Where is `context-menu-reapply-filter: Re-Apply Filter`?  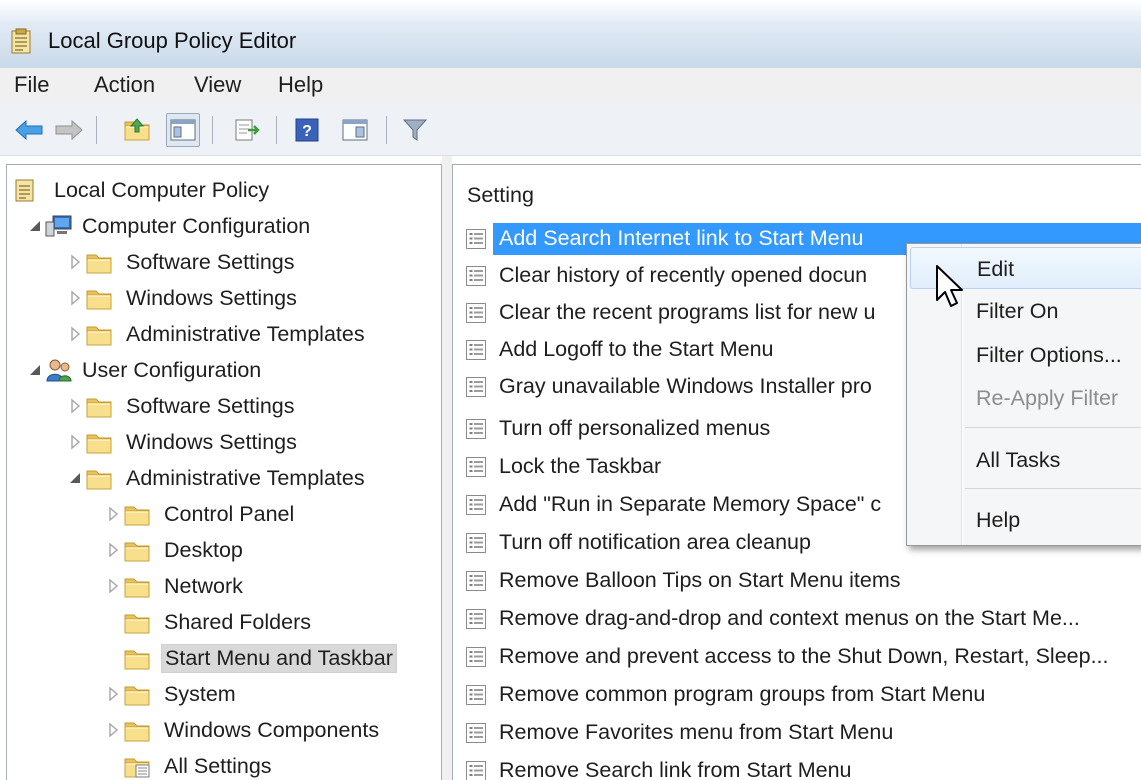
context-menu-reapply-filter: Re-Apply Filter is located at coordinates (1025, 398).